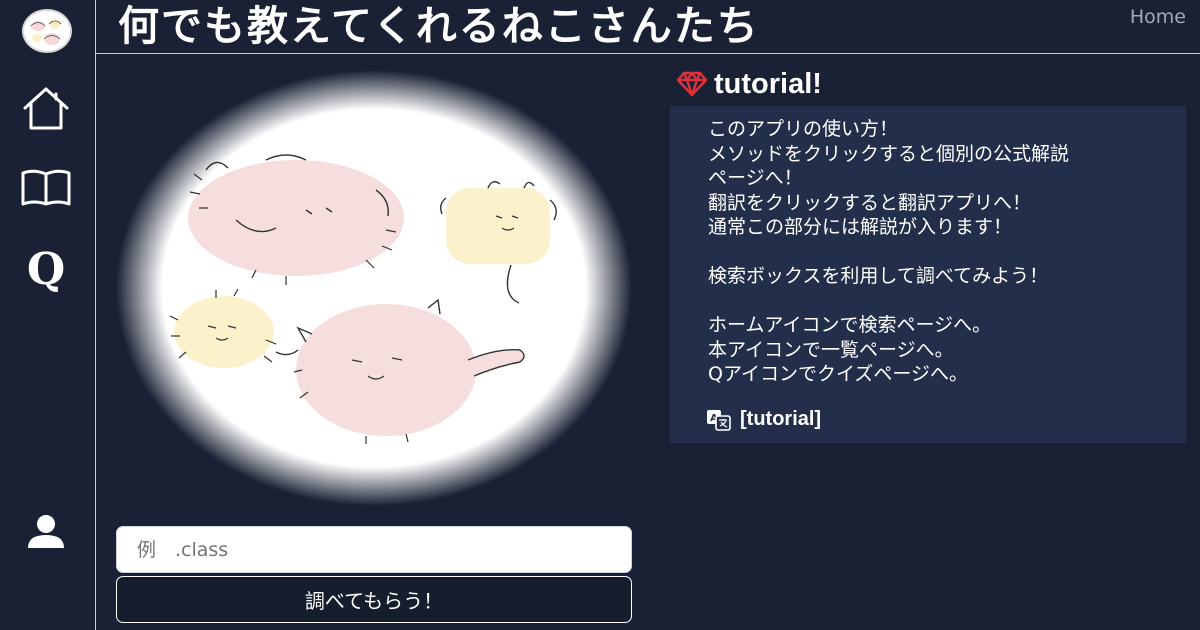  I want to click on translate-link: A [tutorial], so click(763, 419).